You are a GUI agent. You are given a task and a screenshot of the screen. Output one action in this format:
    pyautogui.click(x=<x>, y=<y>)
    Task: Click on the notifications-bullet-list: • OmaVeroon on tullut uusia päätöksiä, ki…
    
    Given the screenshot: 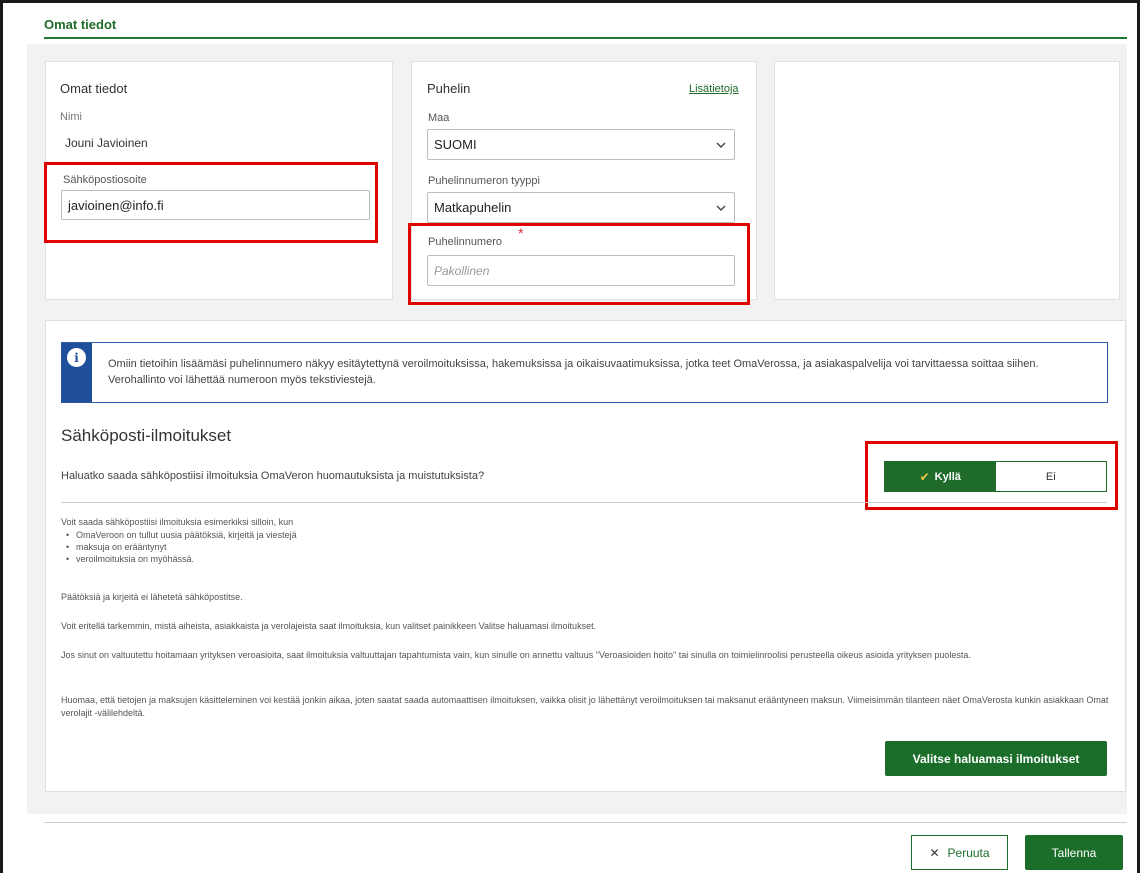 What is the action you would take?
    pyautogui.click(x=179, y=547)
    